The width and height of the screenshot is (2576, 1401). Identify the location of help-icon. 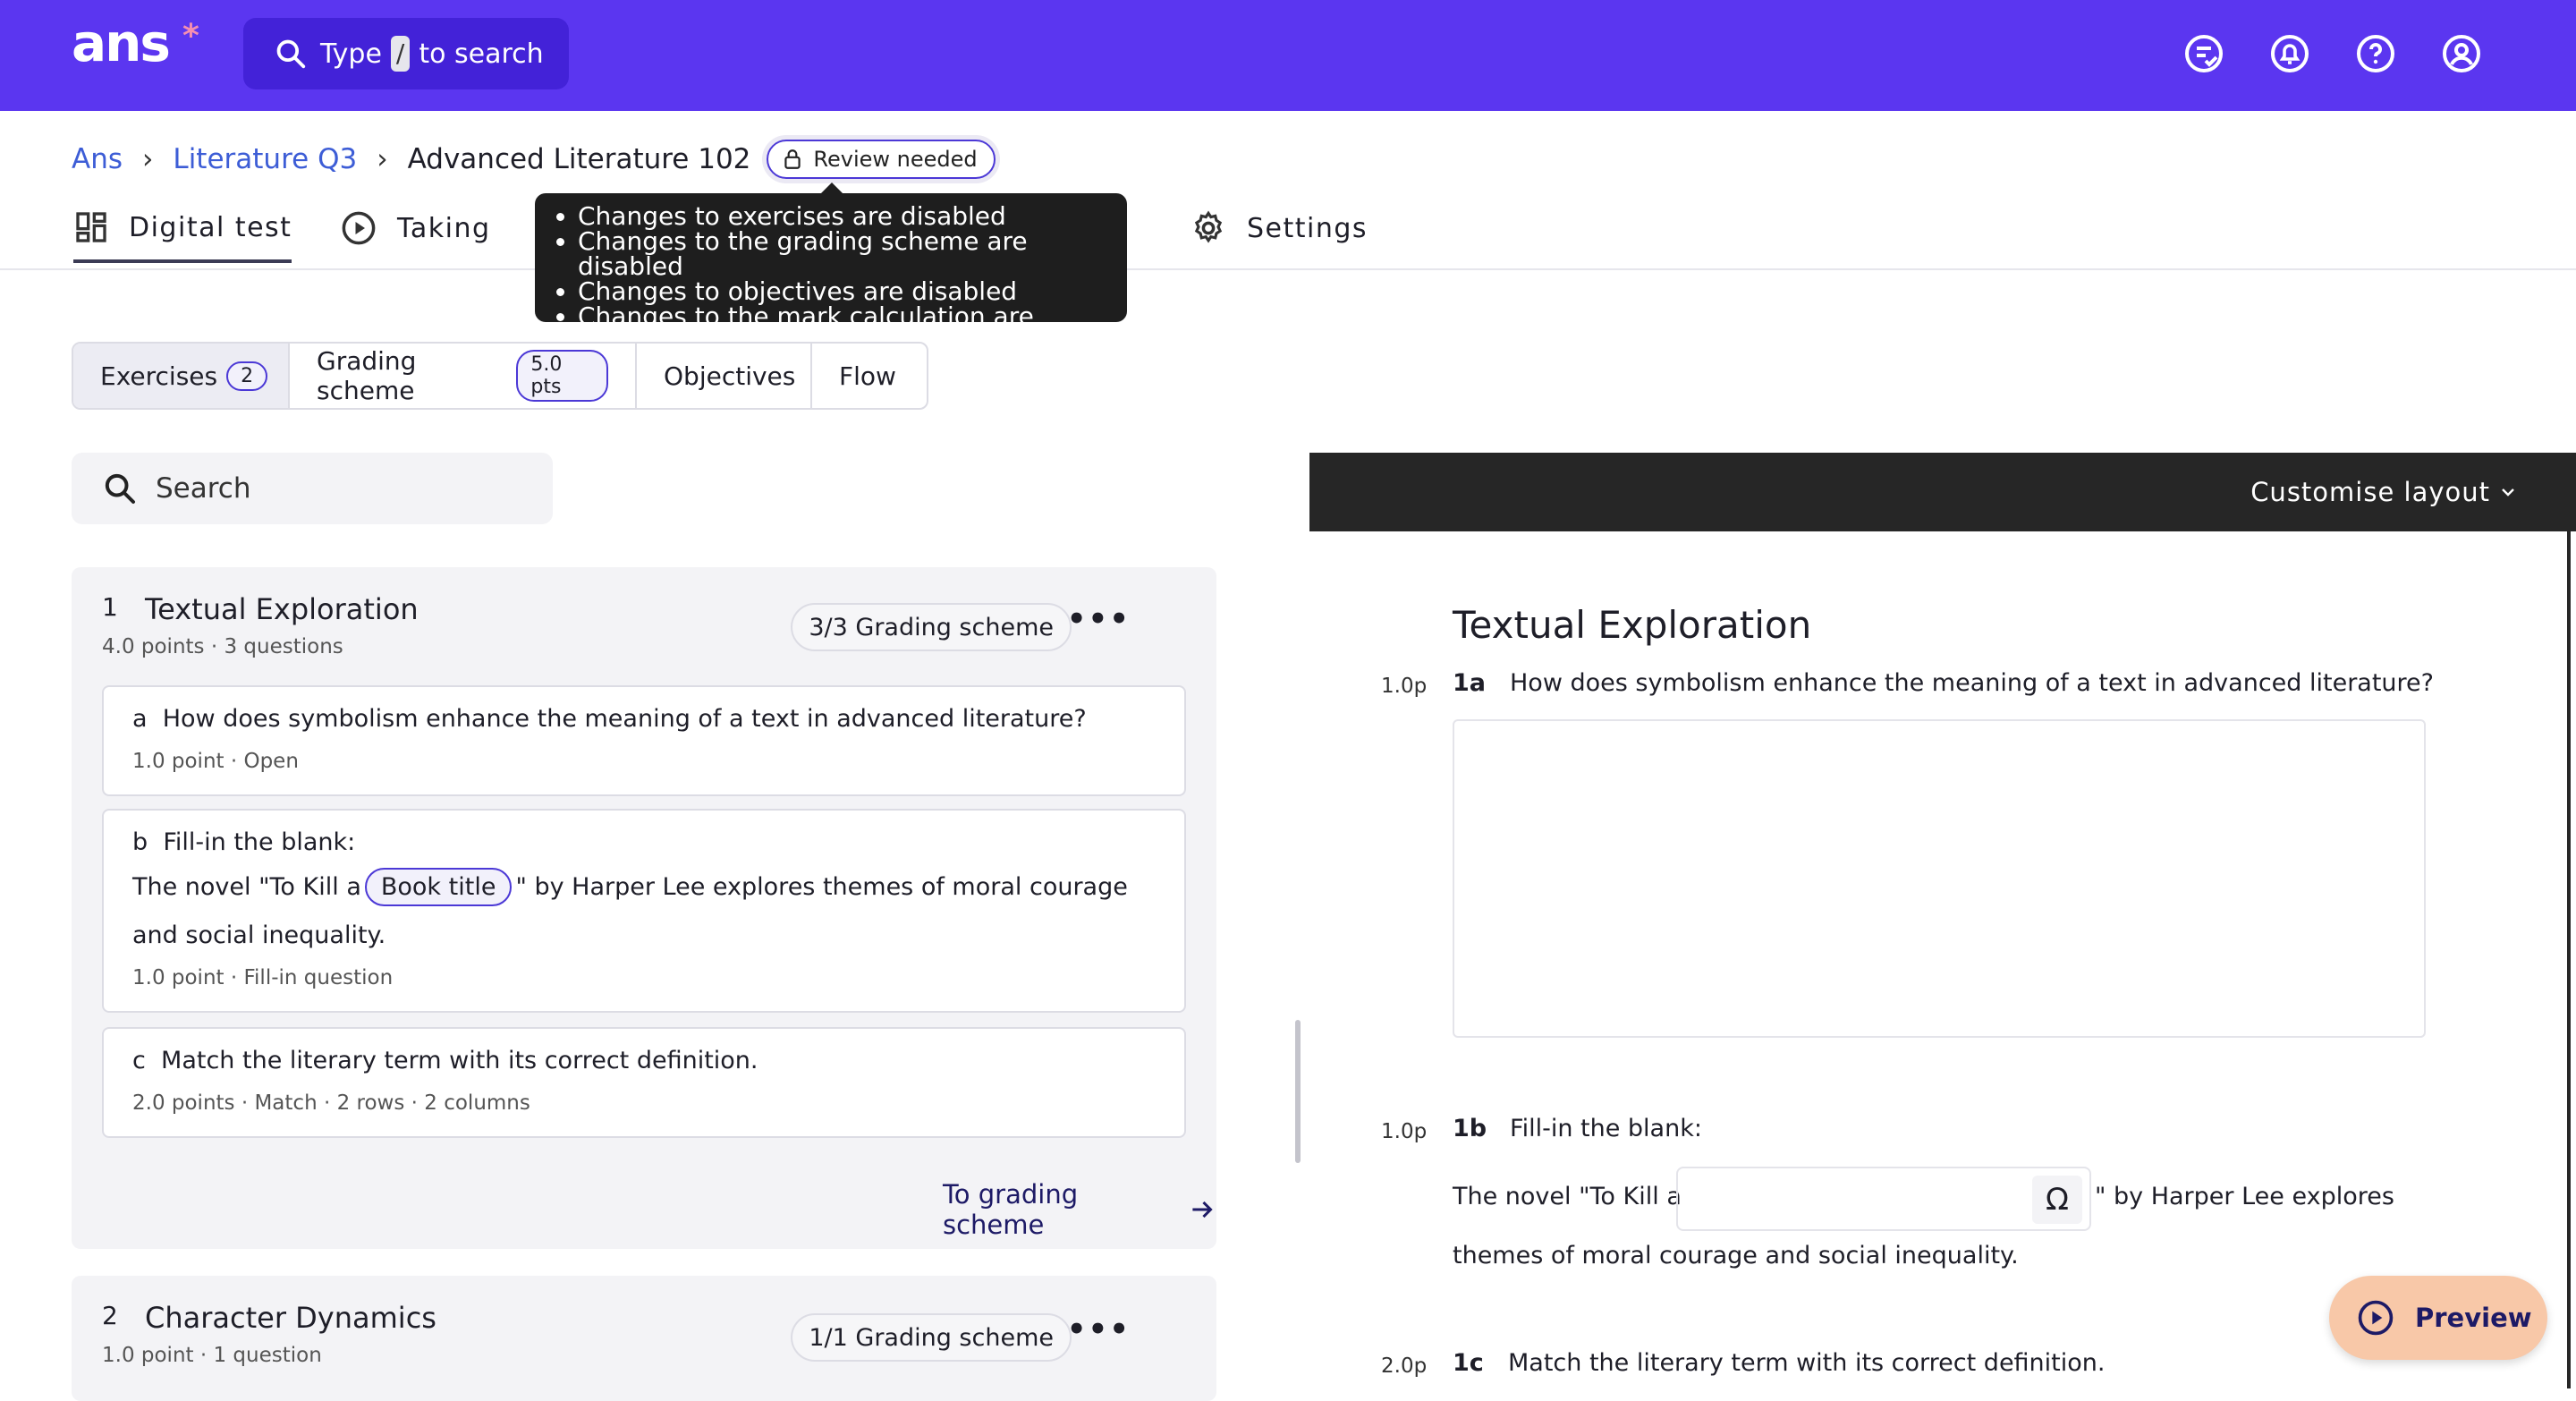
(2375, 53).